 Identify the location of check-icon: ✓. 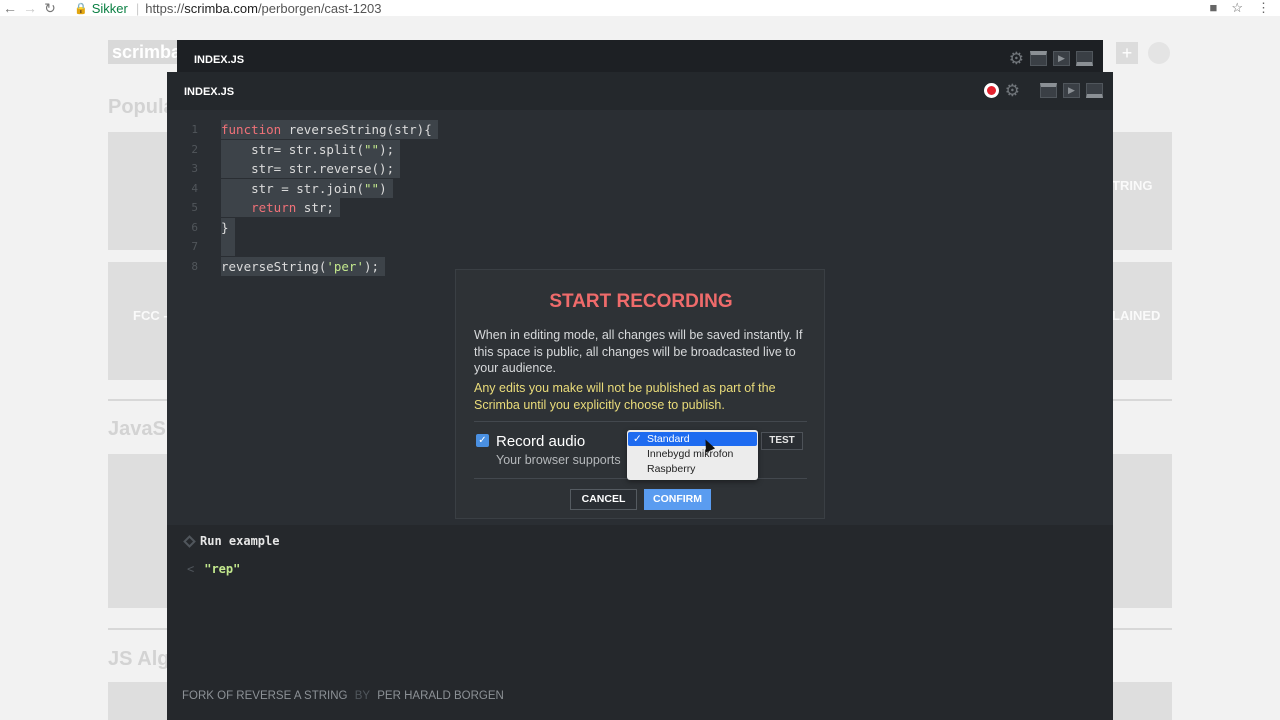
(637, 439).